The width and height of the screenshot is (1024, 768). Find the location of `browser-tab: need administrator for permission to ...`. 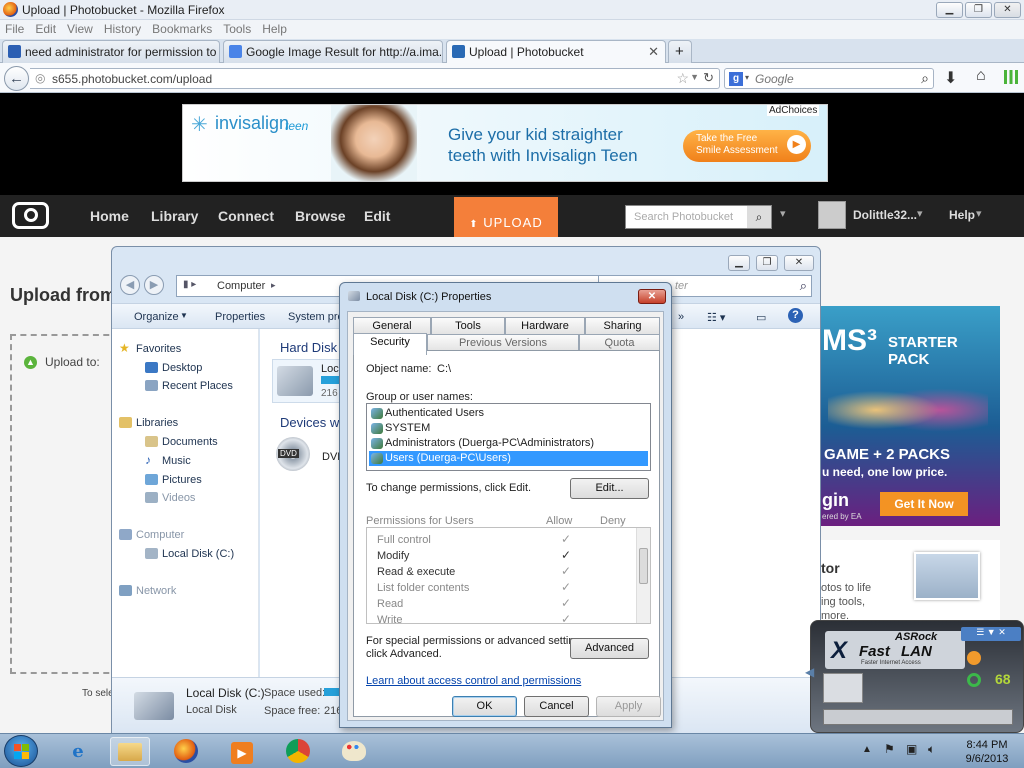

browser-tab: need administrator for permission to ... is located at coordinates (111, 51).